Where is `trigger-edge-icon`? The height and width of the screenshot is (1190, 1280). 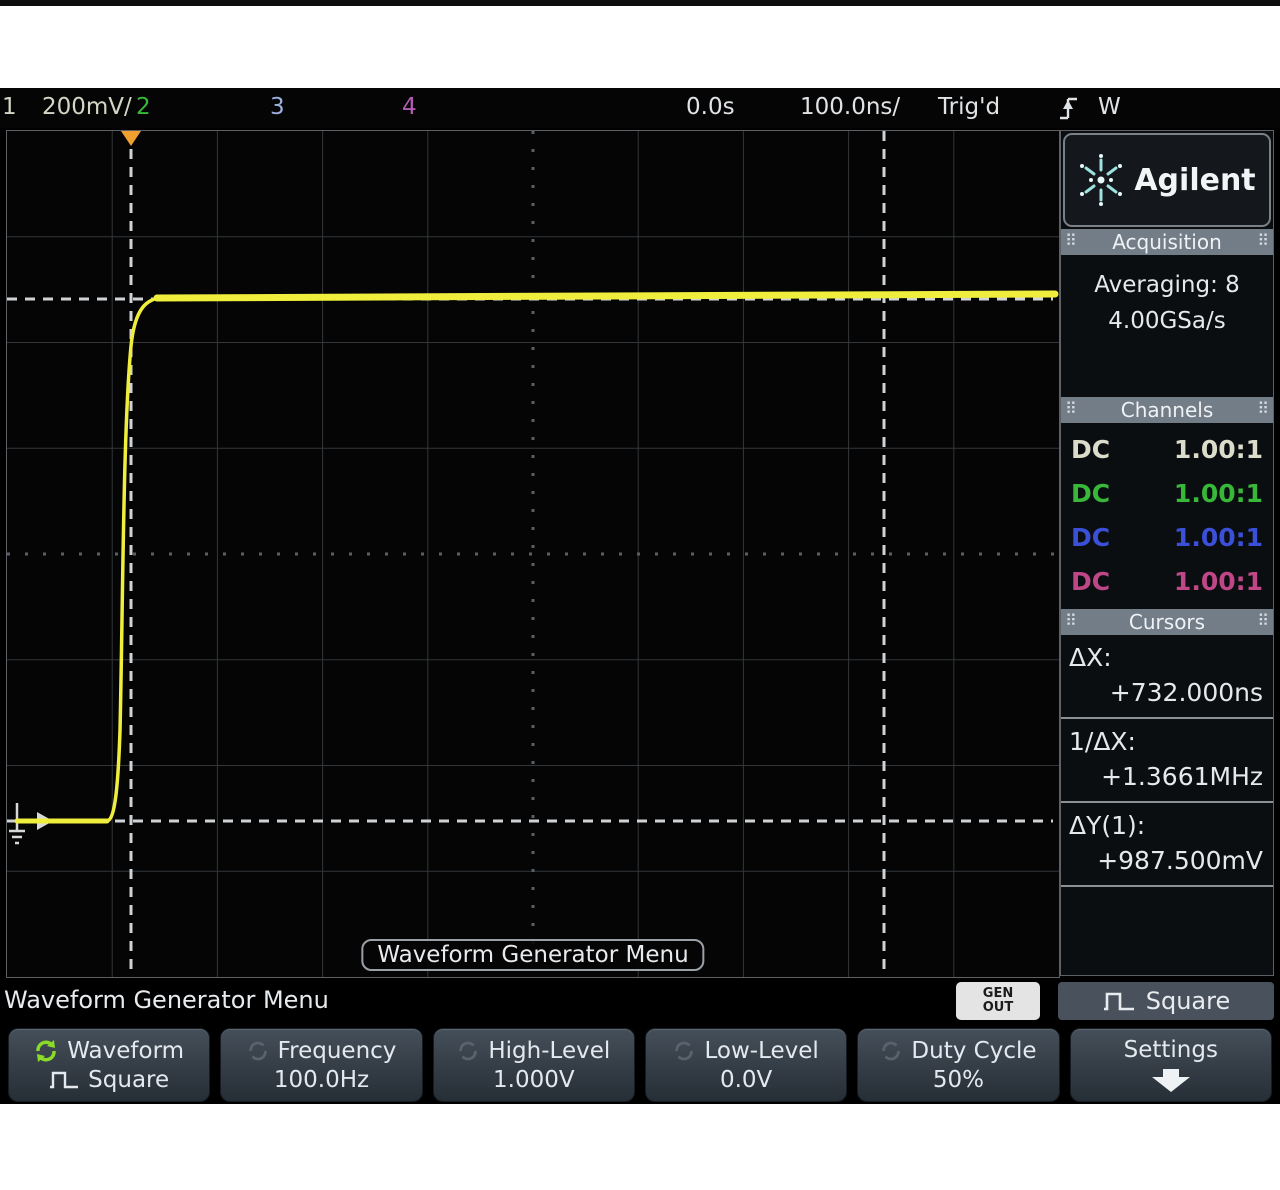
trigger-edge-icon is located at coordinates (1069, 108).